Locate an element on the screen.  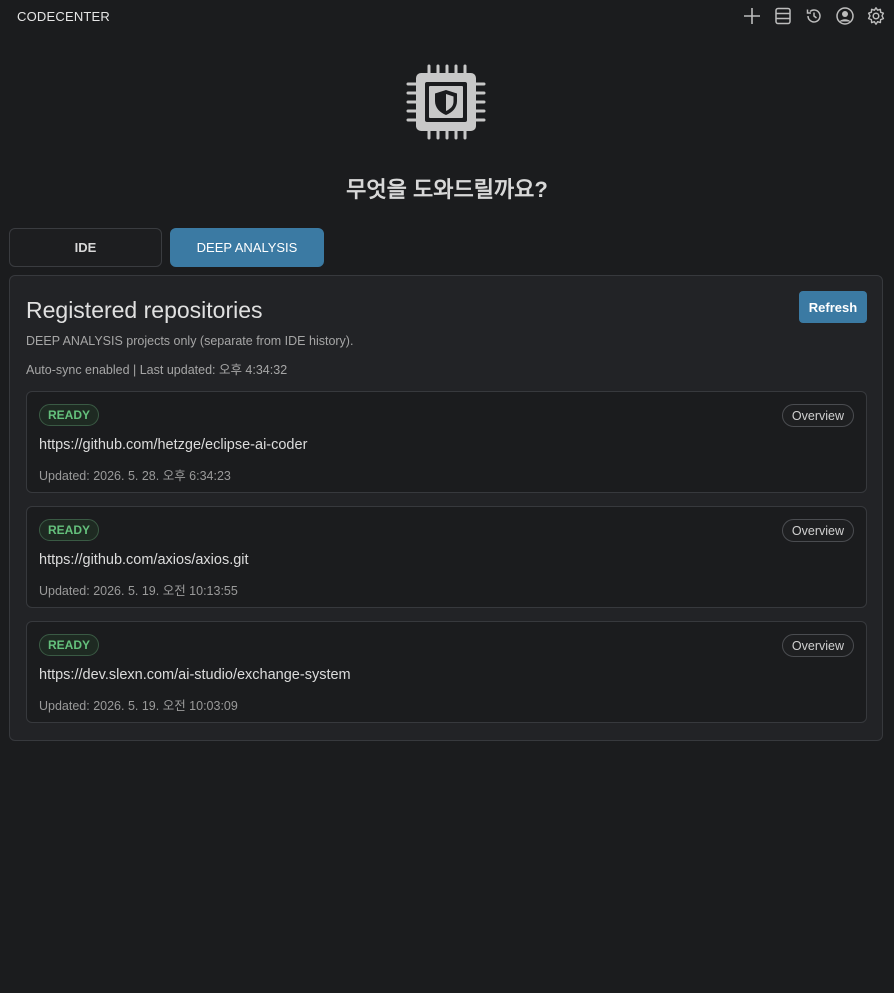
database-icon is located at coordinates (783, 16).